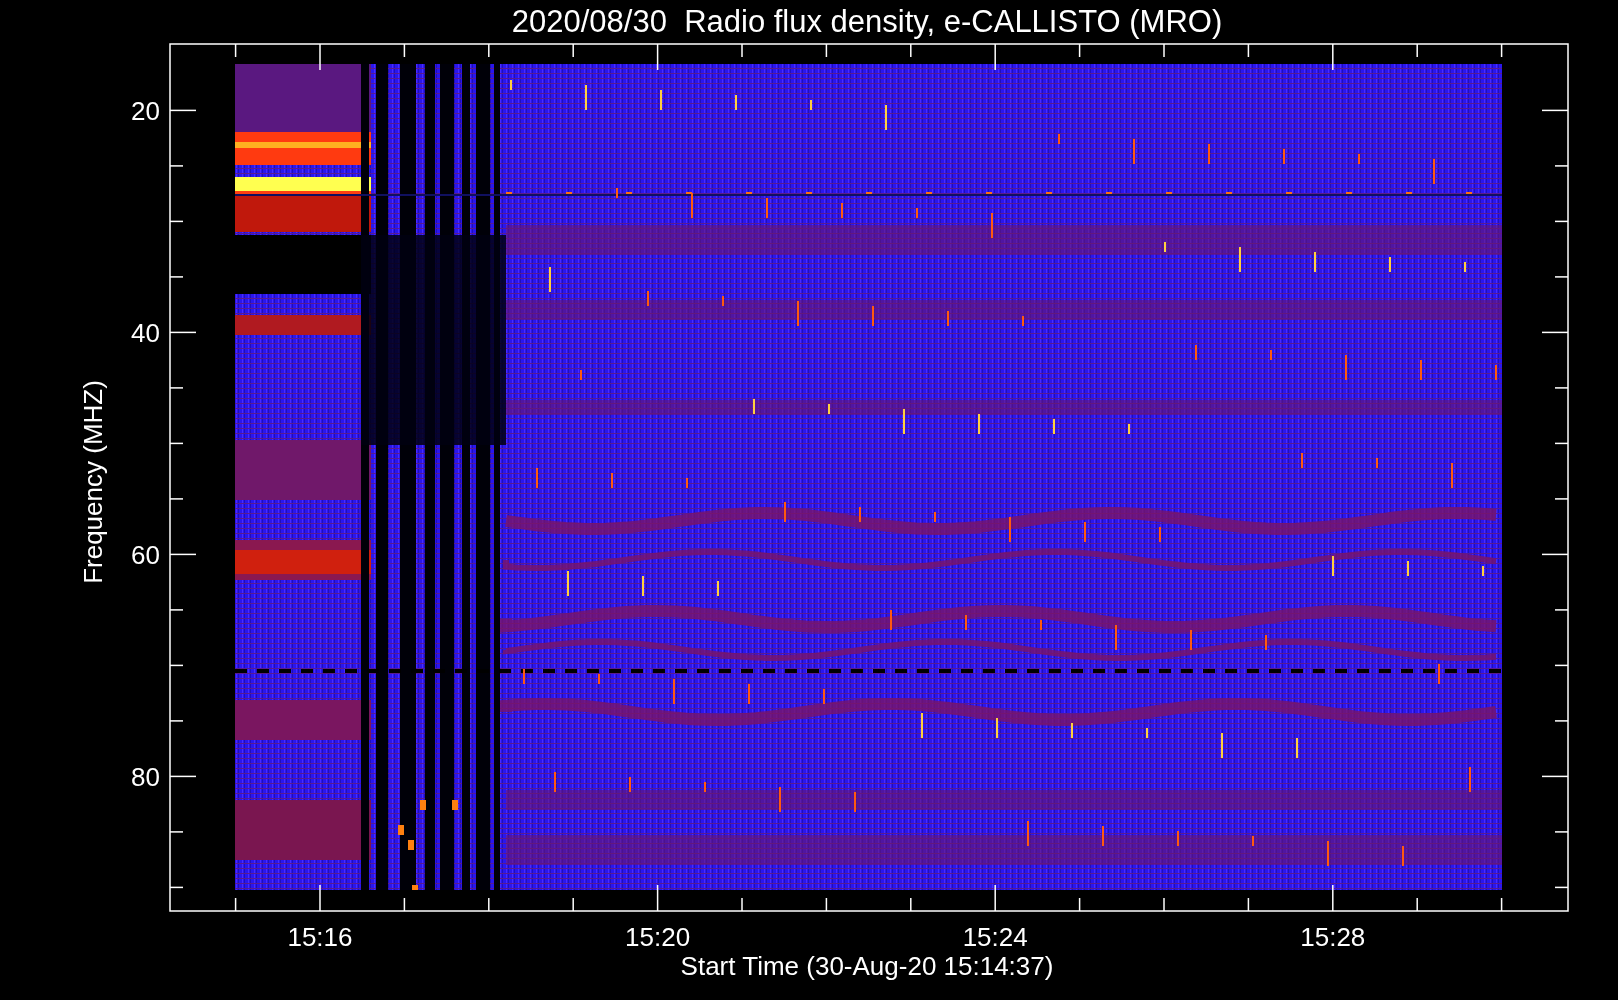 The image size is (1618, 1000). Describe the element at coordinates (1333, 937) in the screenshot. I see `tick-label: 15:28` at that location.